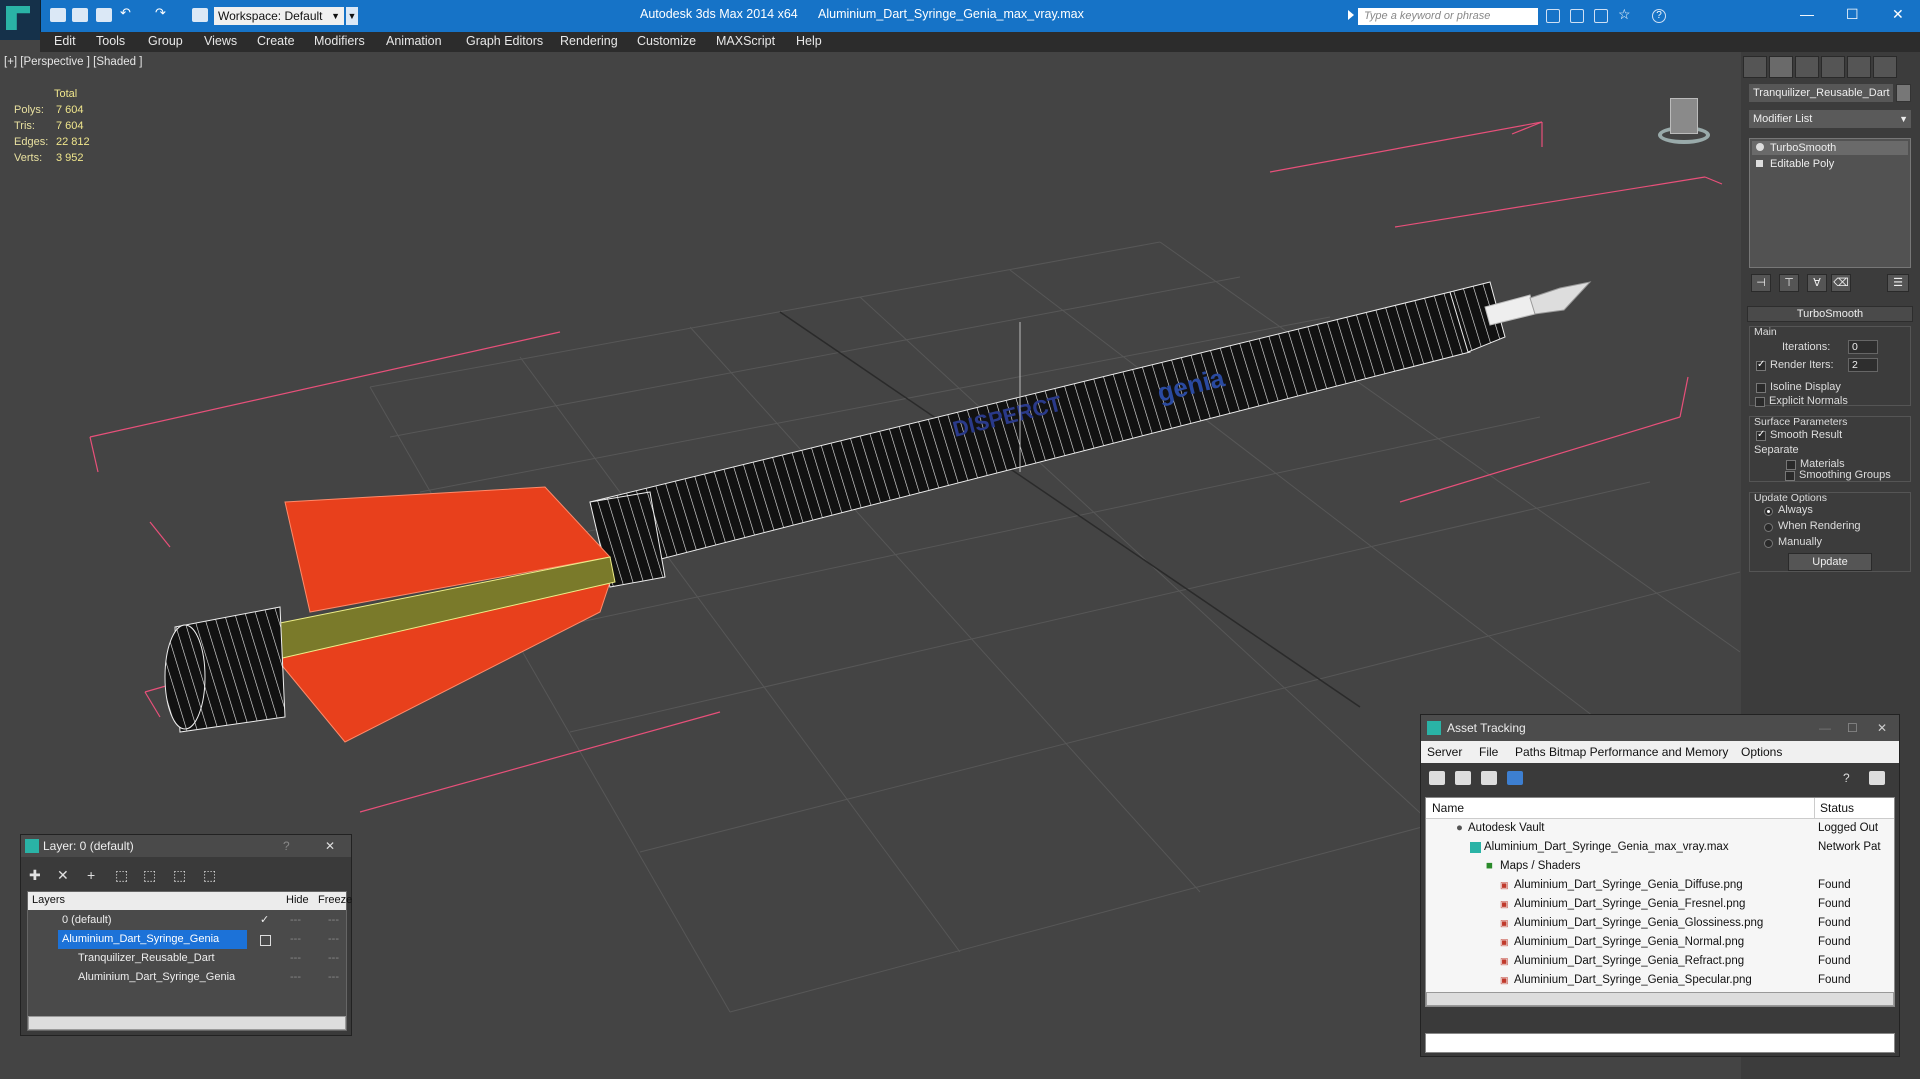 The height and width of the screenshot is (1079, 1920). What do you see at coordinates (1841, 283) in the screenshot?
I see `remove-modifier-icon: ⌫` at bounding box center [1841, 283].